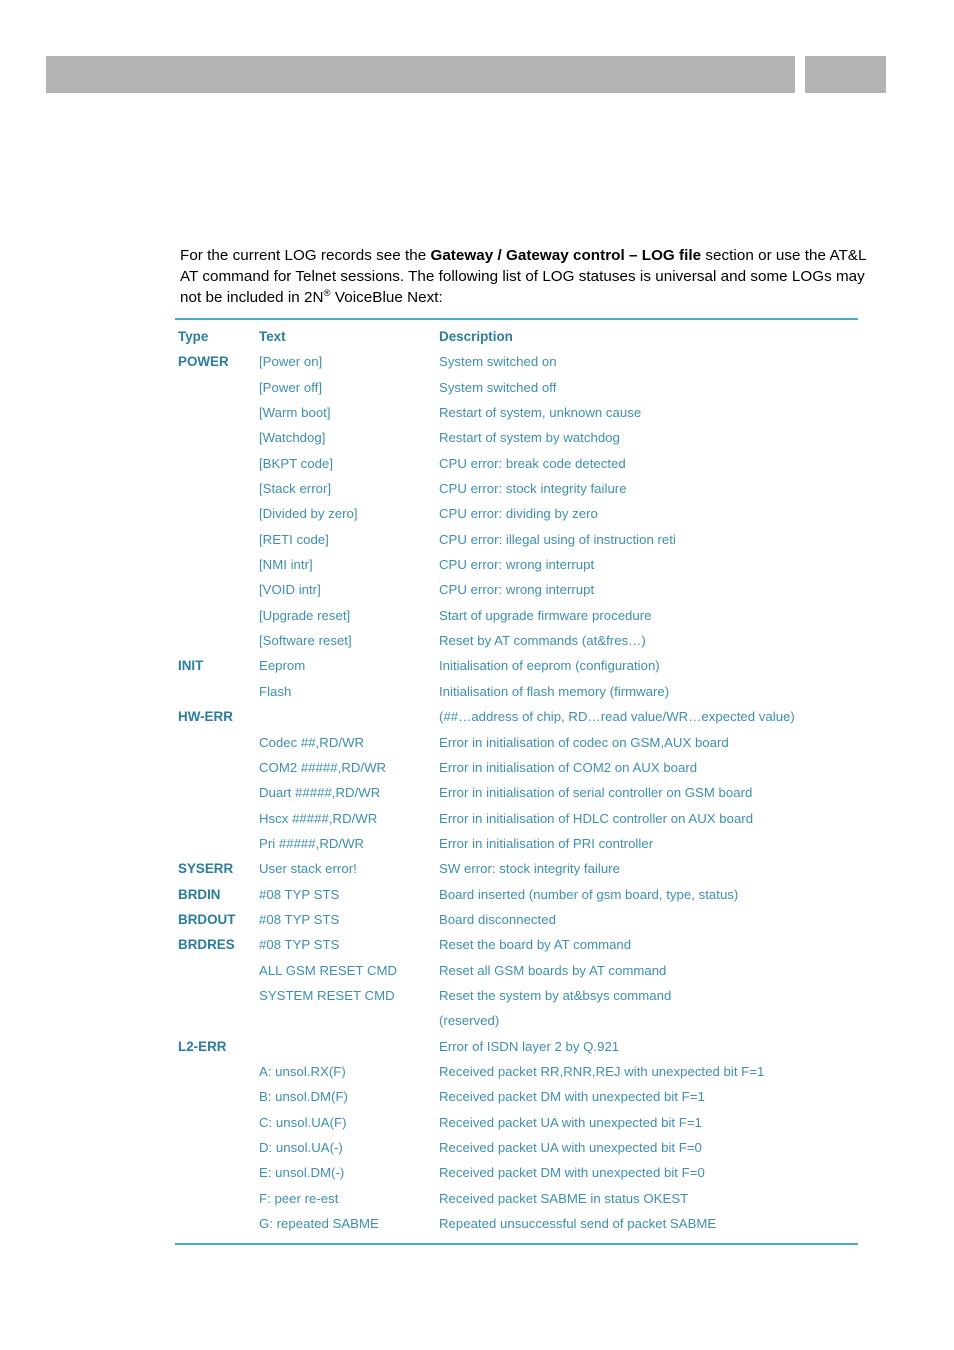  Describe the element at coordinates (529, 1046) in the screenshot. I see `cell-description: Error of ISDN layer 2 by Q.921` at that location.